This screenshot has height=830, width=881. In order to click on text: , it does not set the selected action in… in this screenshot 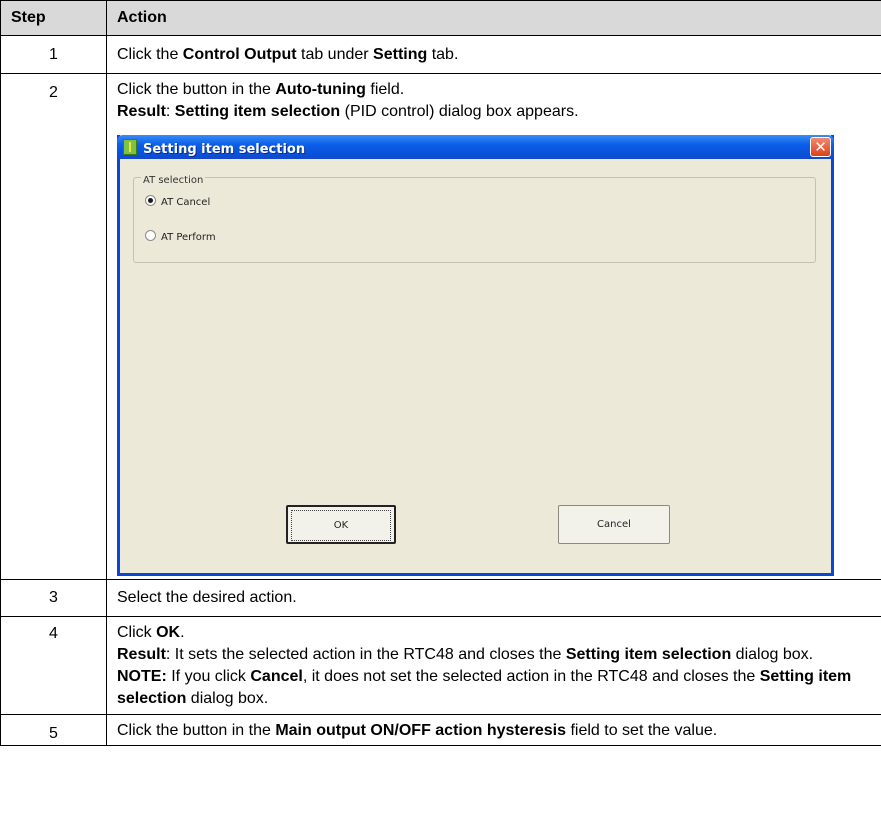, I will do `click(531, 676)`.